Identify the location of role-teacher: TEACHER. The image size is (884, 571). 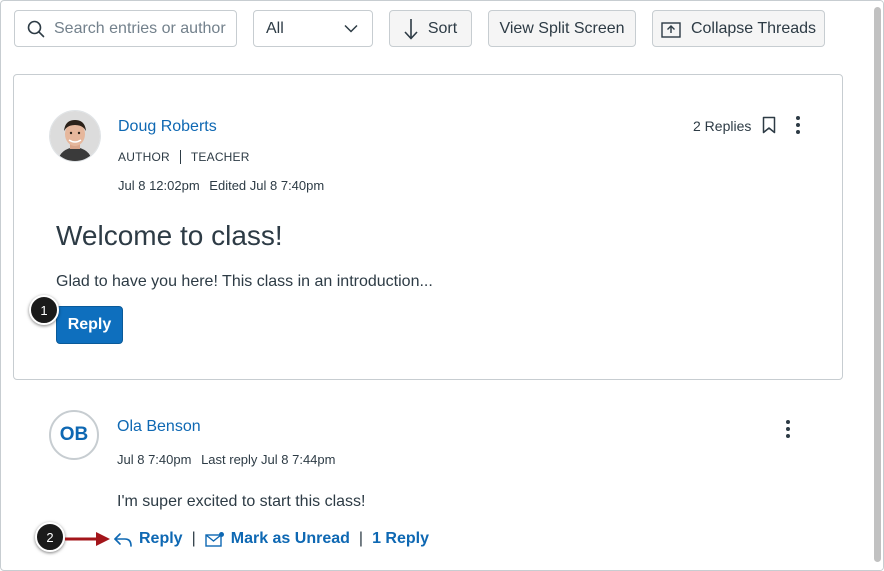
(220, 157).